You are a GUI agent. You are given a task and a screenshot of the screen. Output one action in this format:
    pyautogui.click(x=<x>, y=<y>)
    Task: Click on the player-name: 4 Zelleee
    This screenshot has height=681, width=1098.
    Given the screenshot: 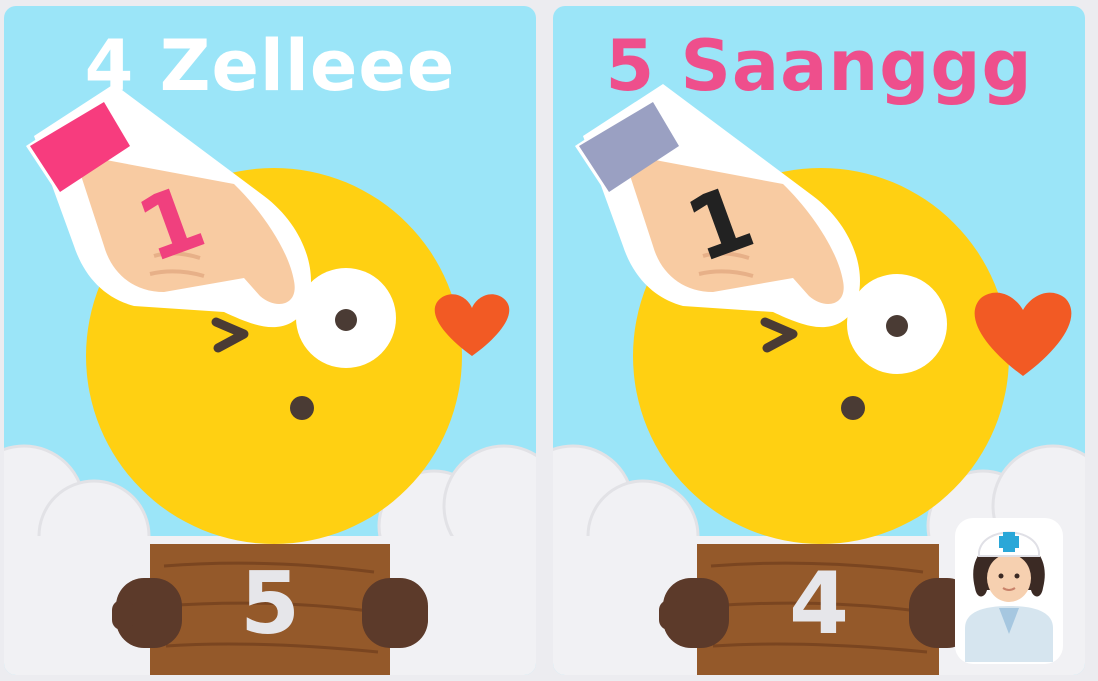 What is the action you would take?
    pyautogui.click(x=270, y=66)
    